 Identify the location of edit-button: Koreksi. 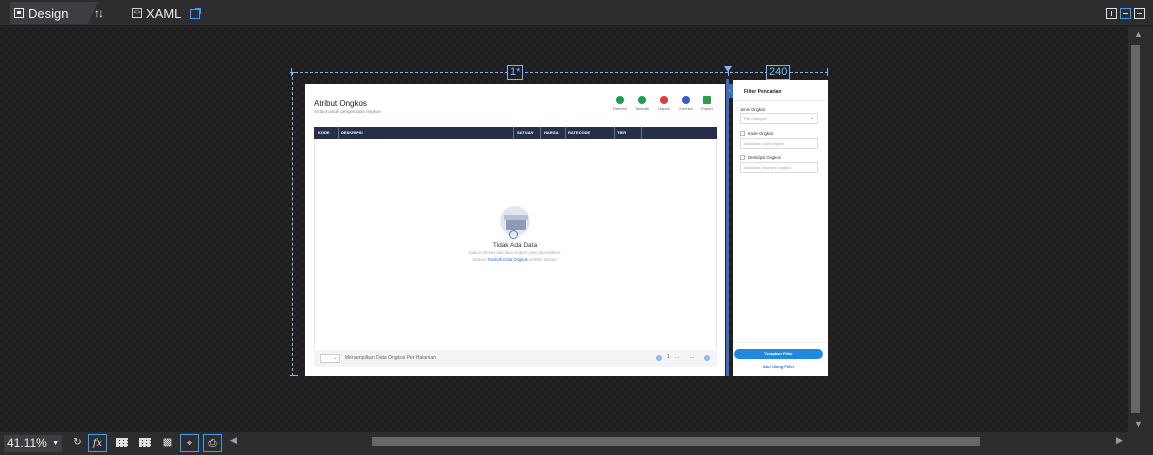
(686, 103).